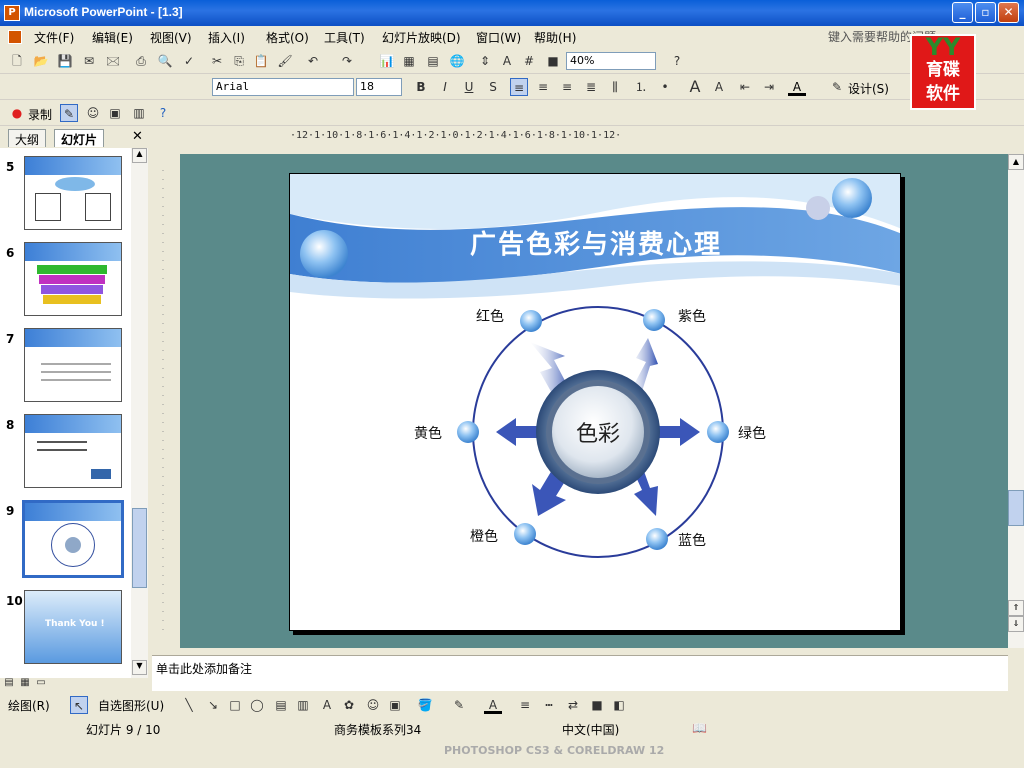 The image size is (1024, 768). Describe the element at coordinates (313, 61) in the screenshot. I see `undo-icon: ↶` at that location.